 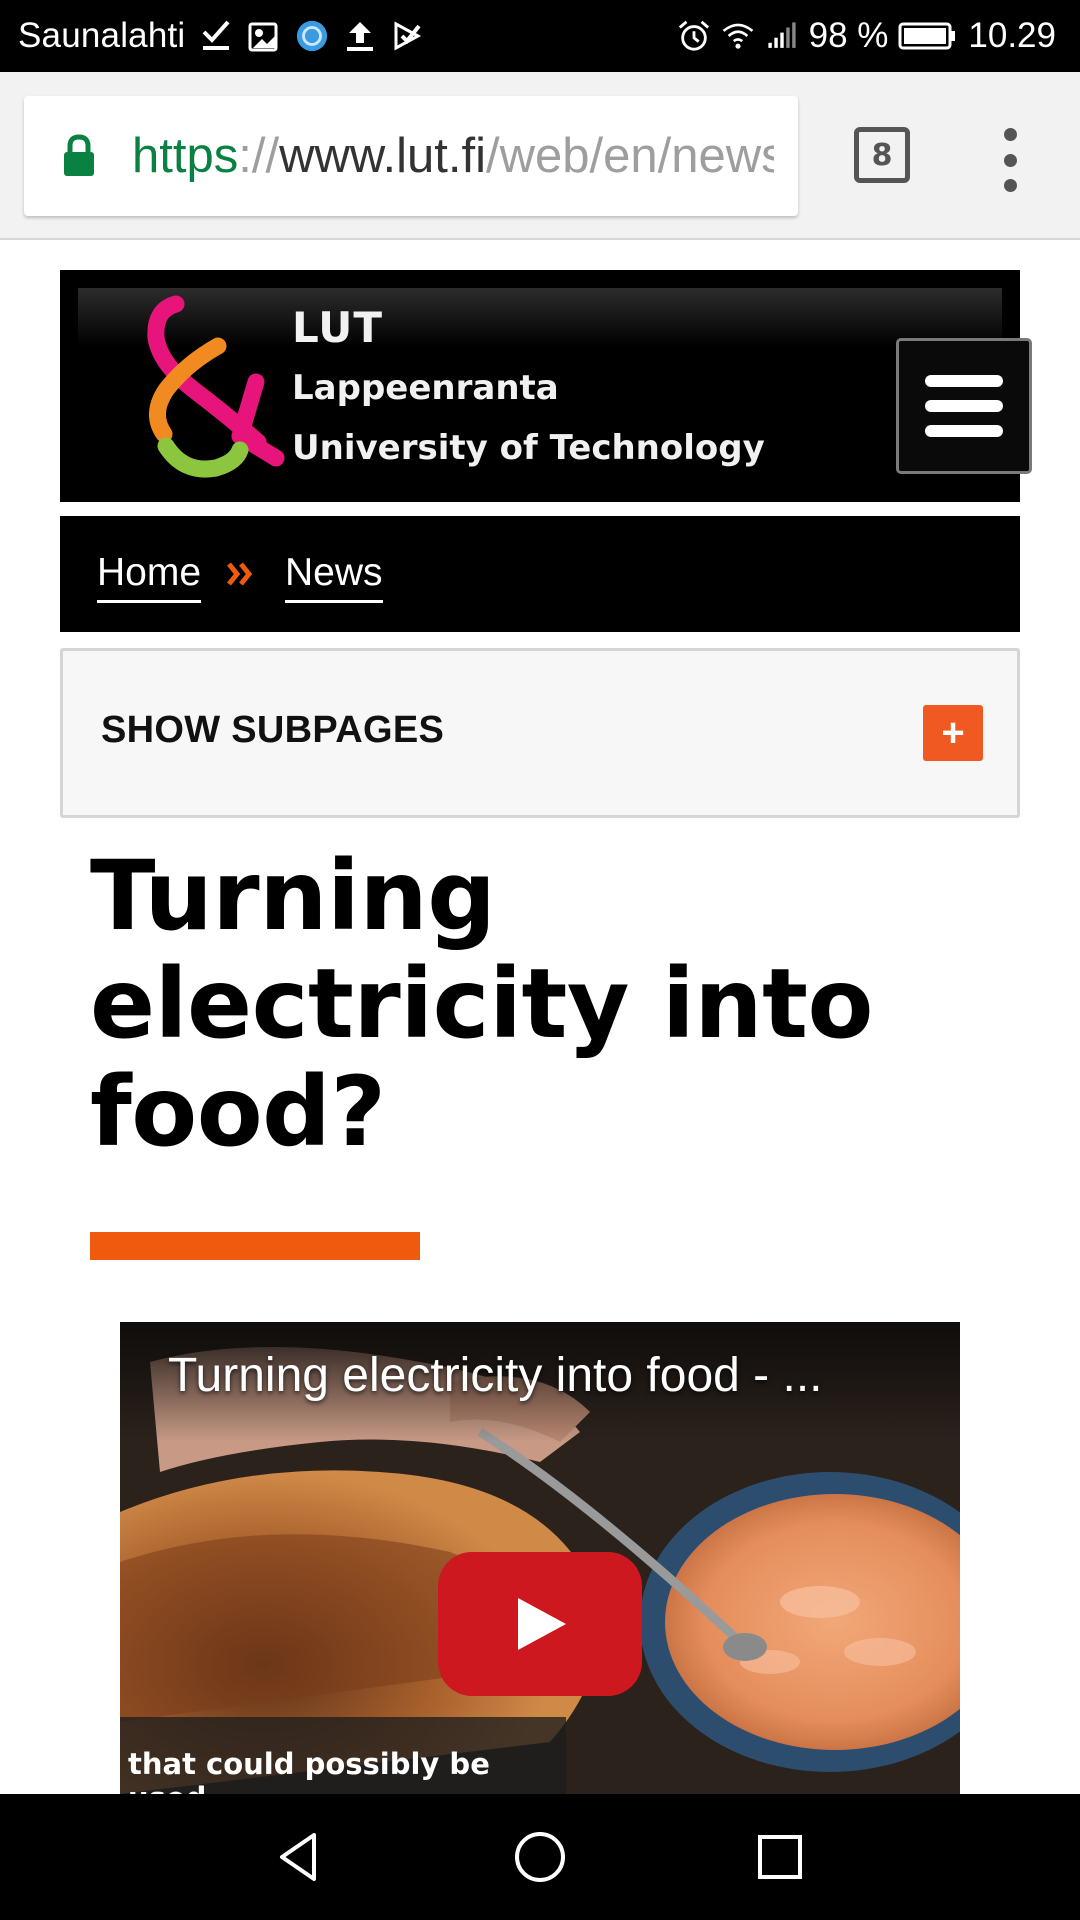 I want to click on double-chevron-icon, so click(x=240, y=574).